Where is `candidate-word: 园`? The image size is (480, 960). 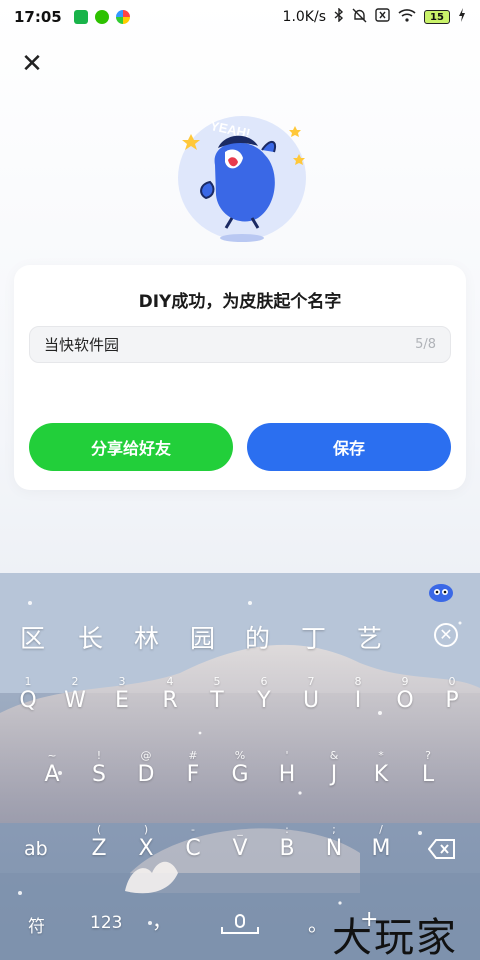
candidate-word: 园 is located at coordinates (202, 637).